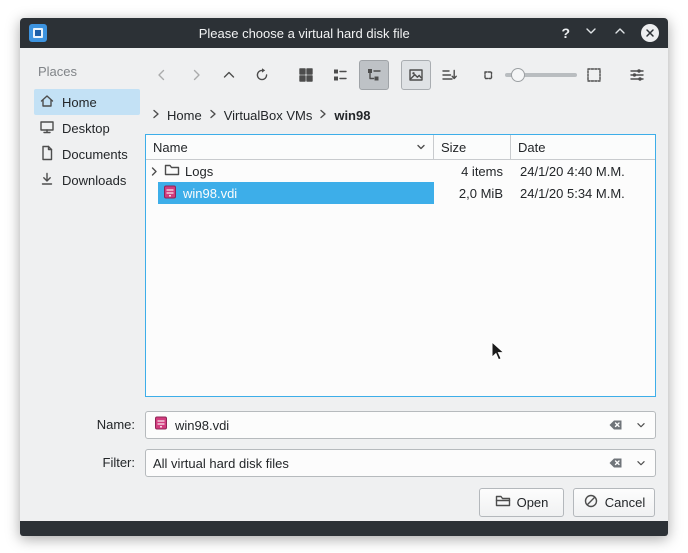 The height and width of the screenshot is (553, 688). I want to click on column-header-date: Date, so click(583, 147).